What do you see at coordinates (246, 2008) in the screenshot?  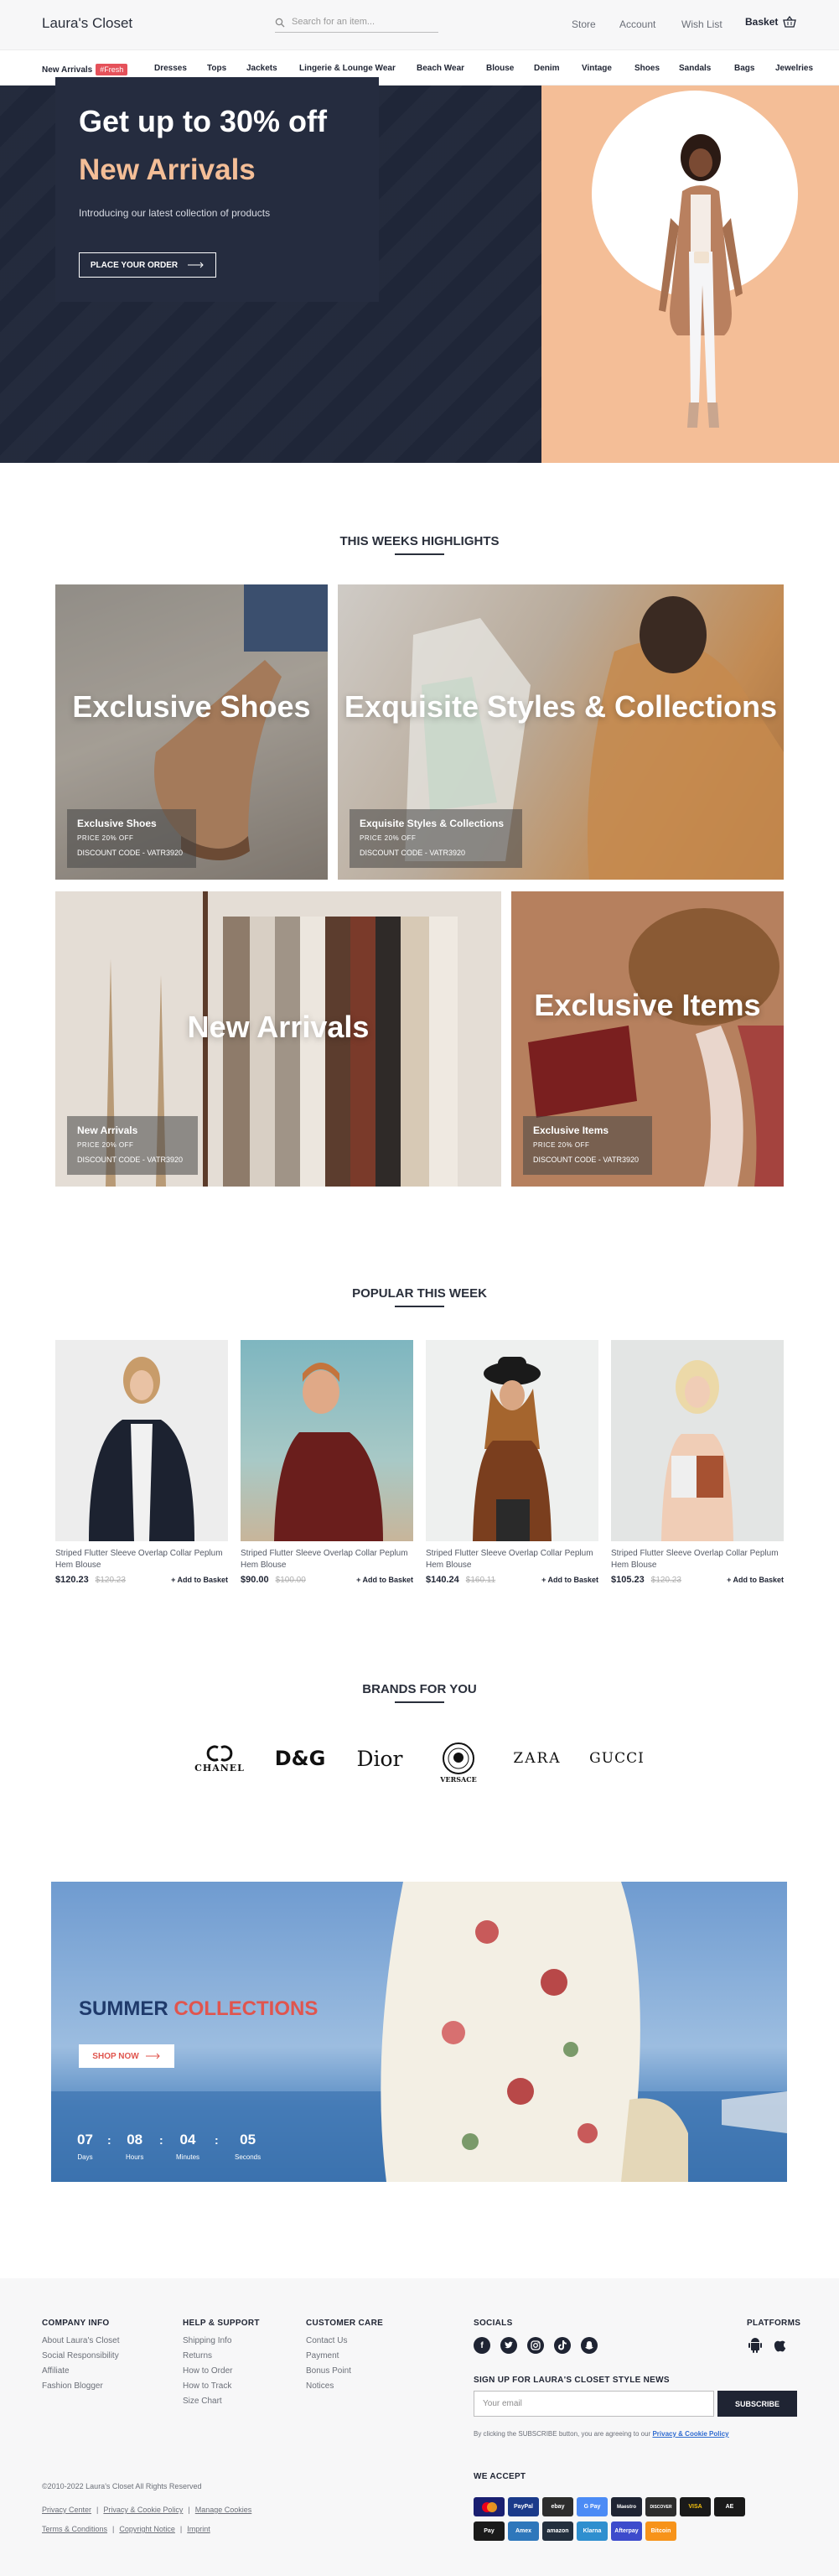 I see `summer-word-2: COLLECTIONS` at bounding box center [246, 2008].